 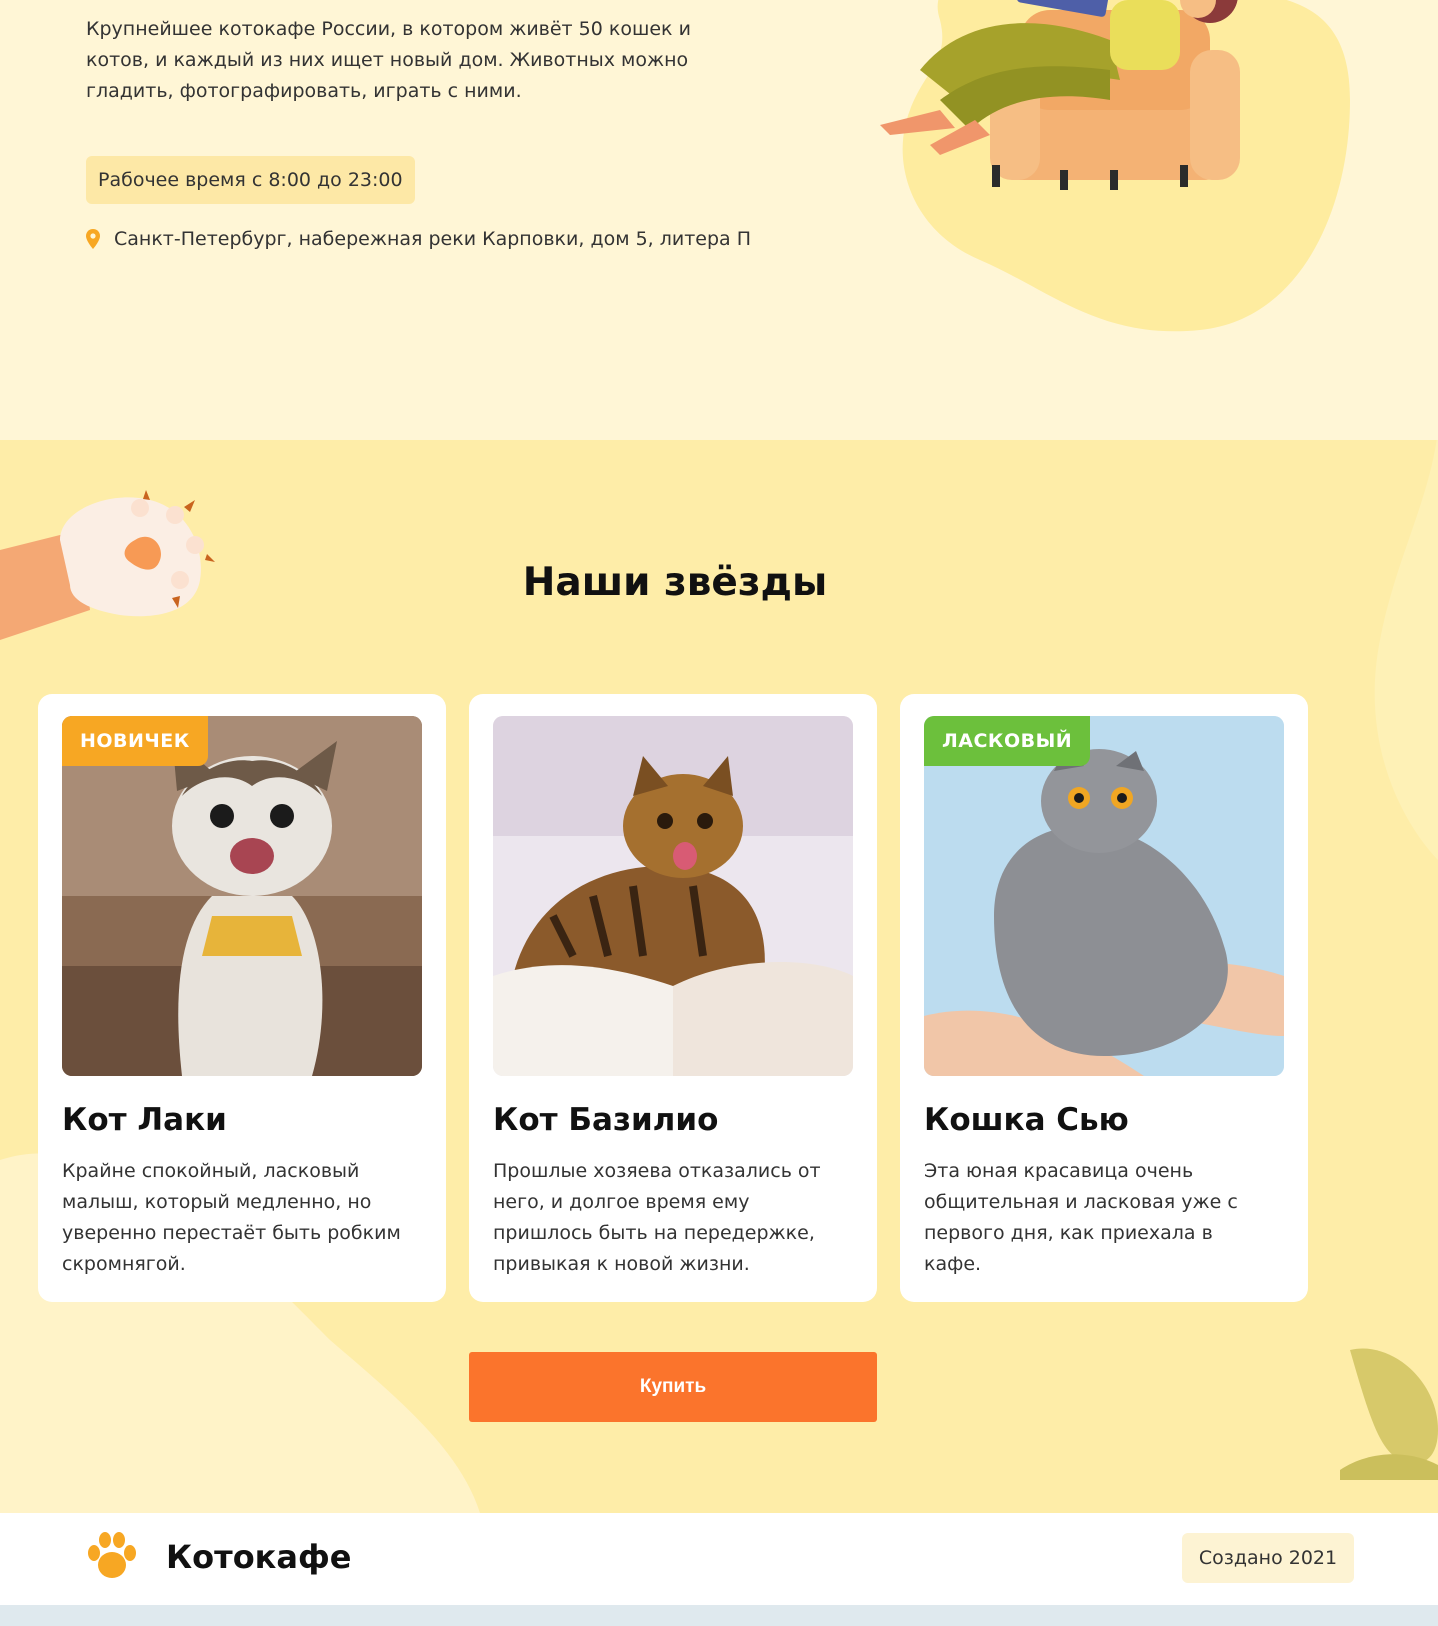 What do you see at coordinates (1268, 1558) in the screenshot?
I see `created-year-badge: Создано 2021` at bounding box center [1268, 1558].